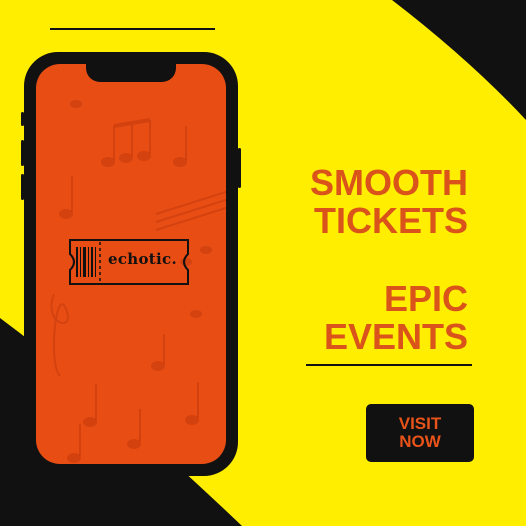  What do you see at coordinates (22, 119) in the screenshot?
I see `phone-side-button` at bounding box center [22, 119].